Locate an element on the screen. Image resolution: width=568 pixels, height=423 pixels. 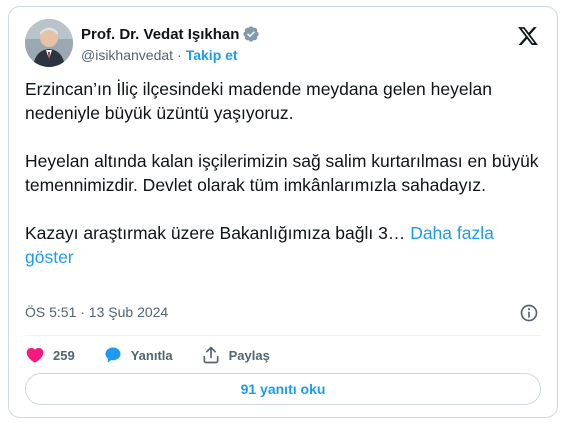
like-count: 259 is located at coordinates (64, 355).